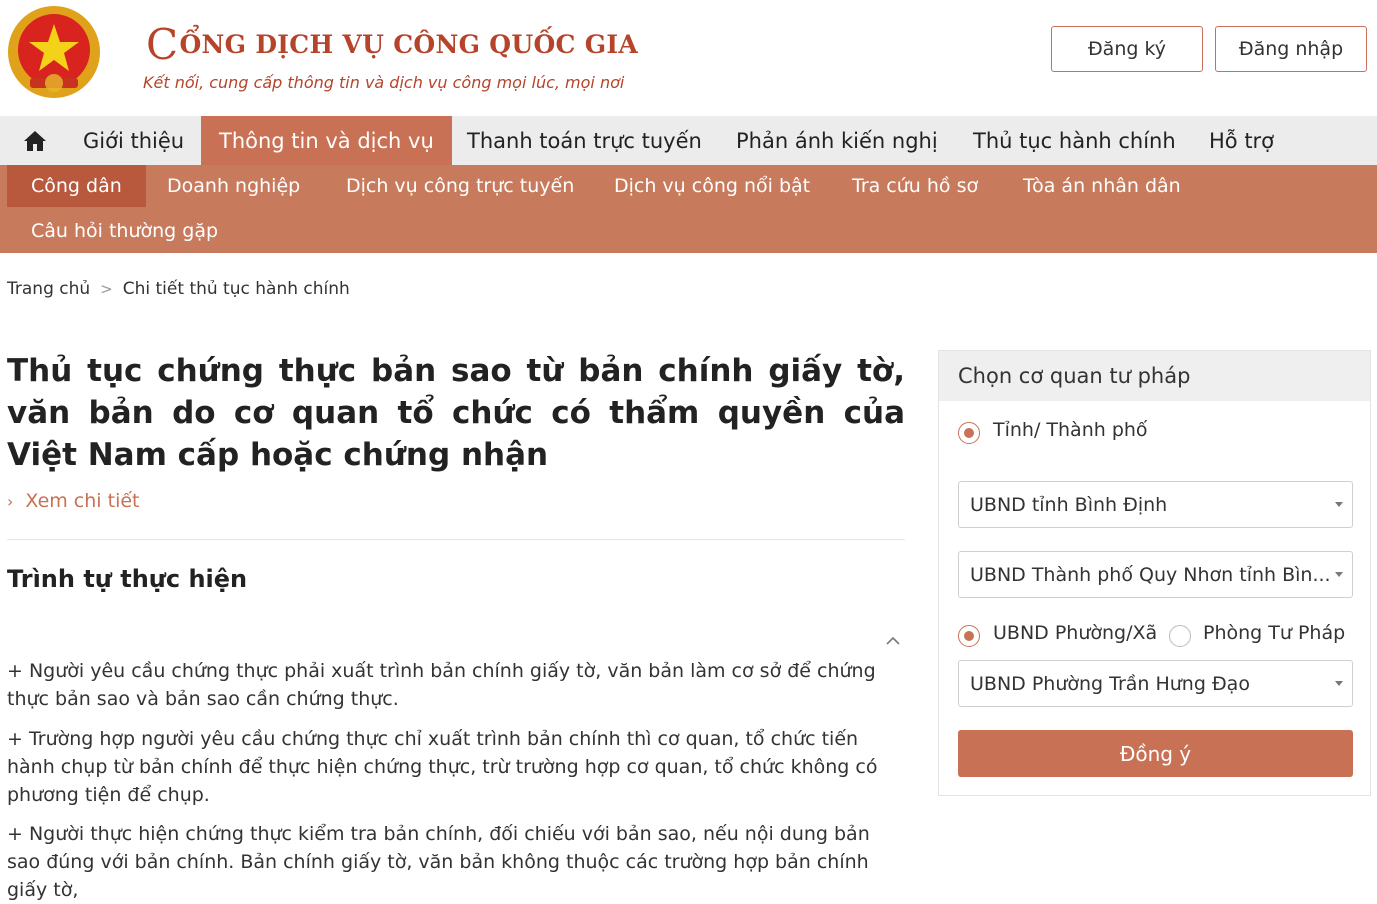 The width and height of the screenshot is (1377, 904). I want to click on subnav-item-cong-dan: Công dân, so click(76, 186).